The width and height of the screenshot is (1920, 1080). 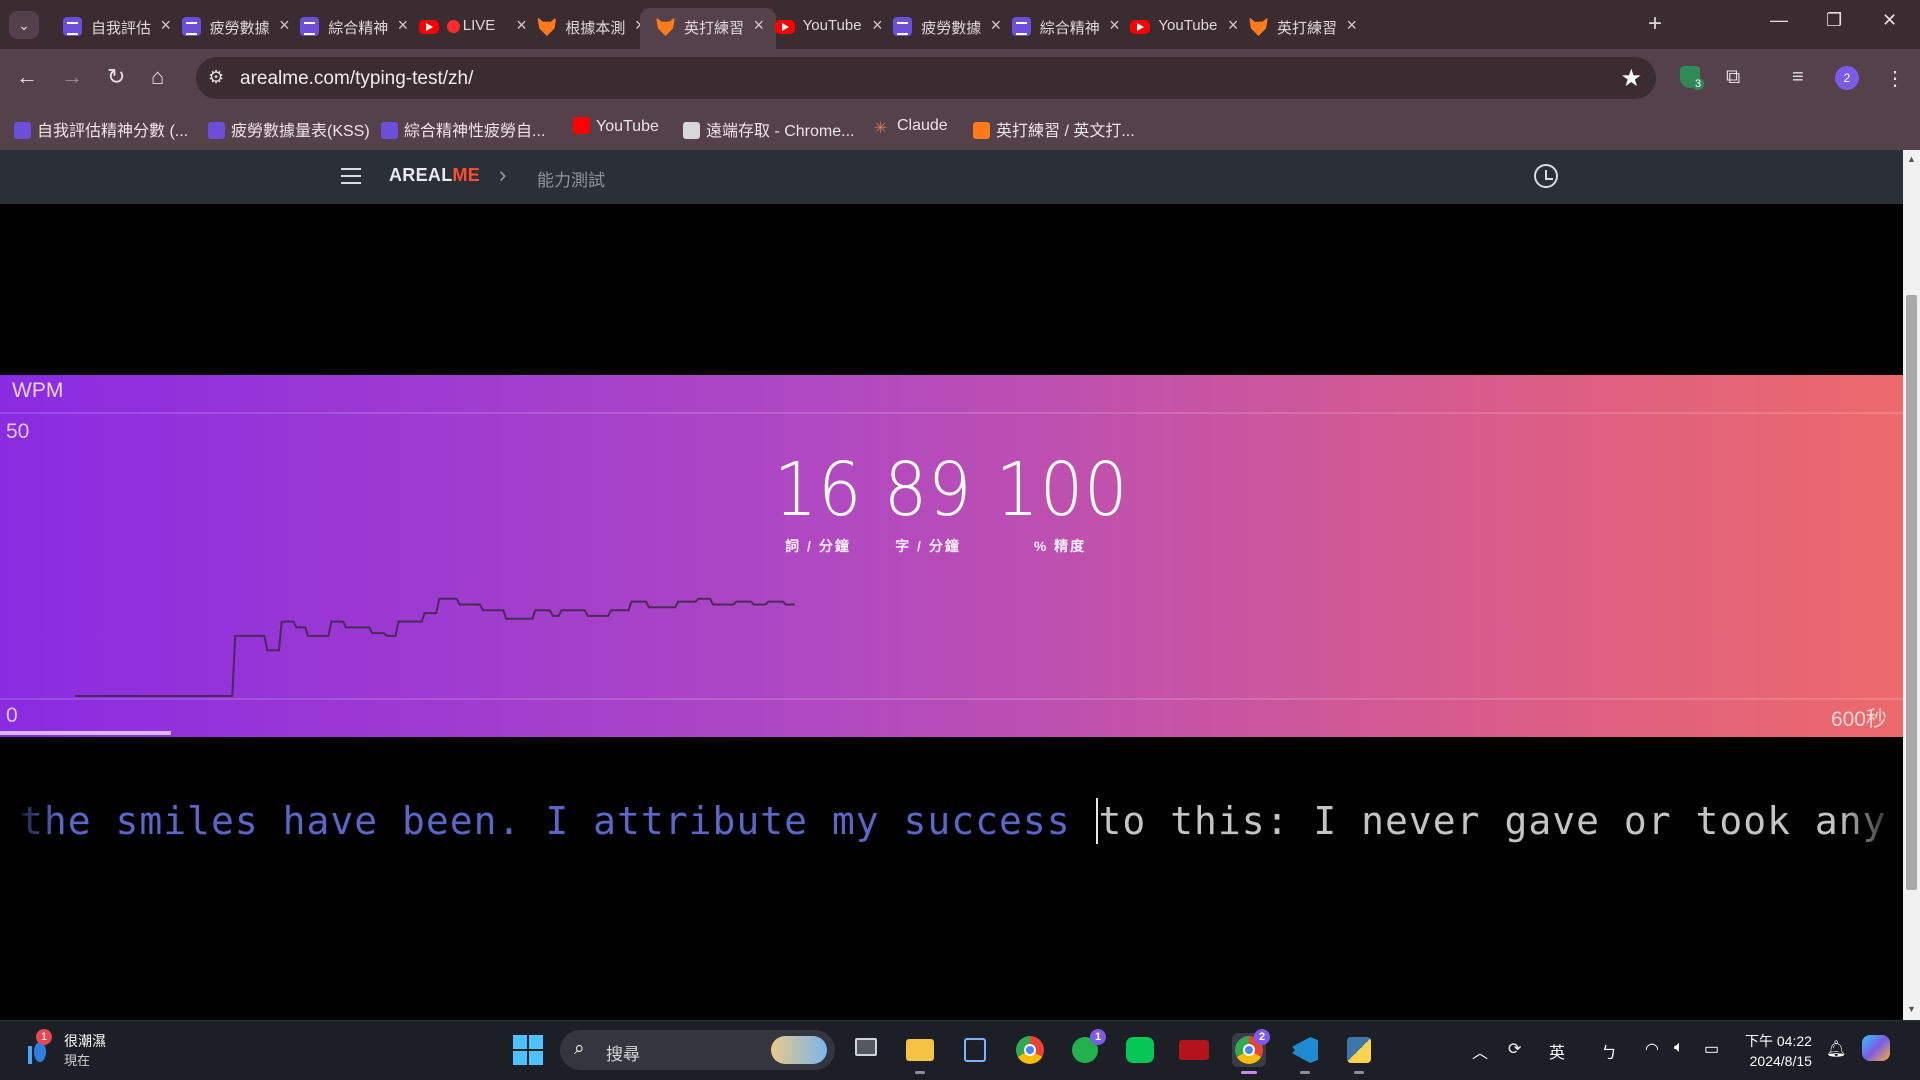 I want to click on ime-language: 英, so click(x=1557, y=1051).